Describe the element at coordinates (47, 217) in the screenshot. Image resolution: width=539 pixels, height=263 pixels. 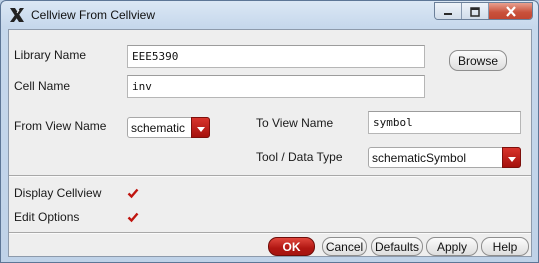
I see `edit-options-label: Edit Options` at that location.